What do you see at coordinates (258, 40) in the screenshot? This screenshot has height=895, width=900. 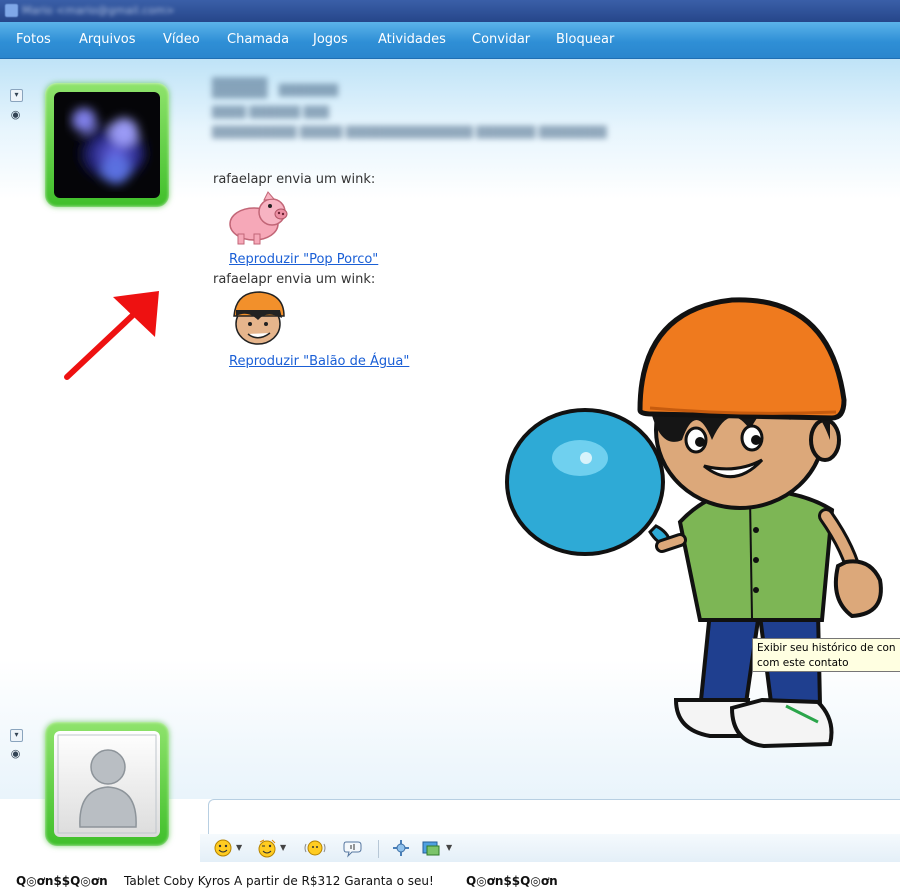 I see `menu-item-chamada: Chamada` at bounding box center [258, 40].